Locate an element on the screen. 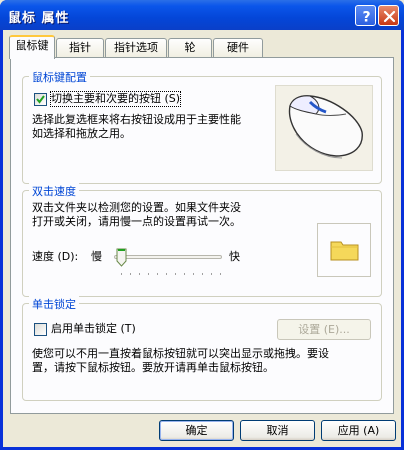  mouse-illustration is located at coordinates (324, 128).